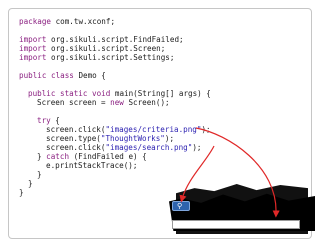 The width and height of the screenshot is (320, 247). I want to click on import-line: import org.sikuli.script.Screen;, so click(92, 48).